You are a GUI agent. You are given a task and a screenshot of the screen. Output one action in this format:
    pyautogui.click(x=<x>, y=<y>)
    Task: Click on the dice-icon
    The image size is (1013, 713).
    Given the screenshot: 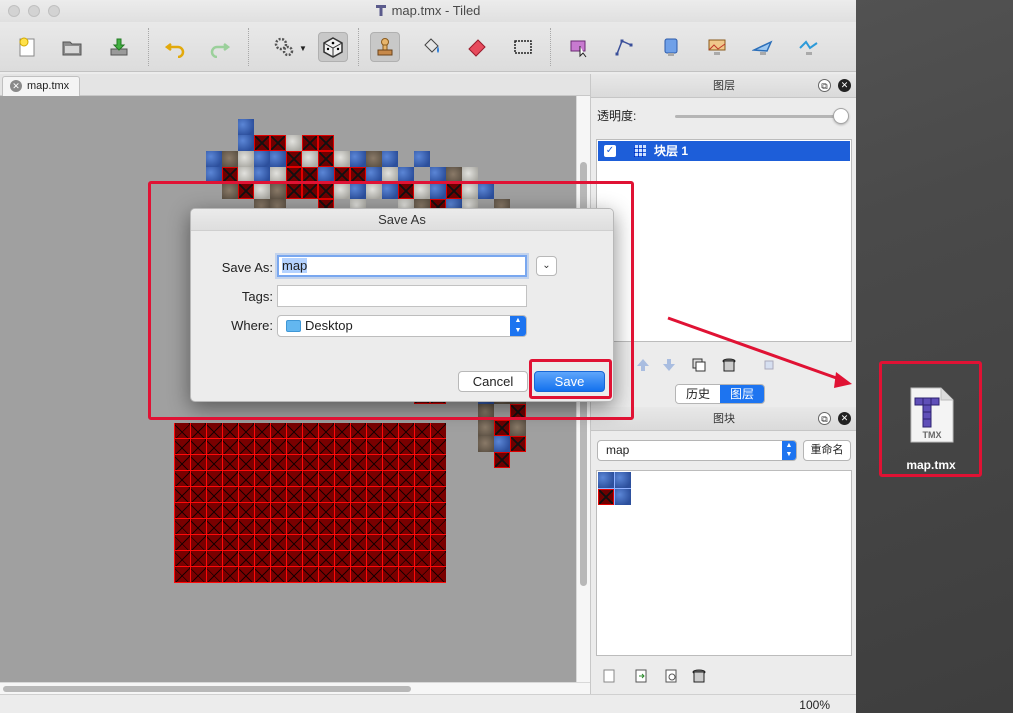 What is the action you would take?
    pyautogui.click(x=333, y=47)
    